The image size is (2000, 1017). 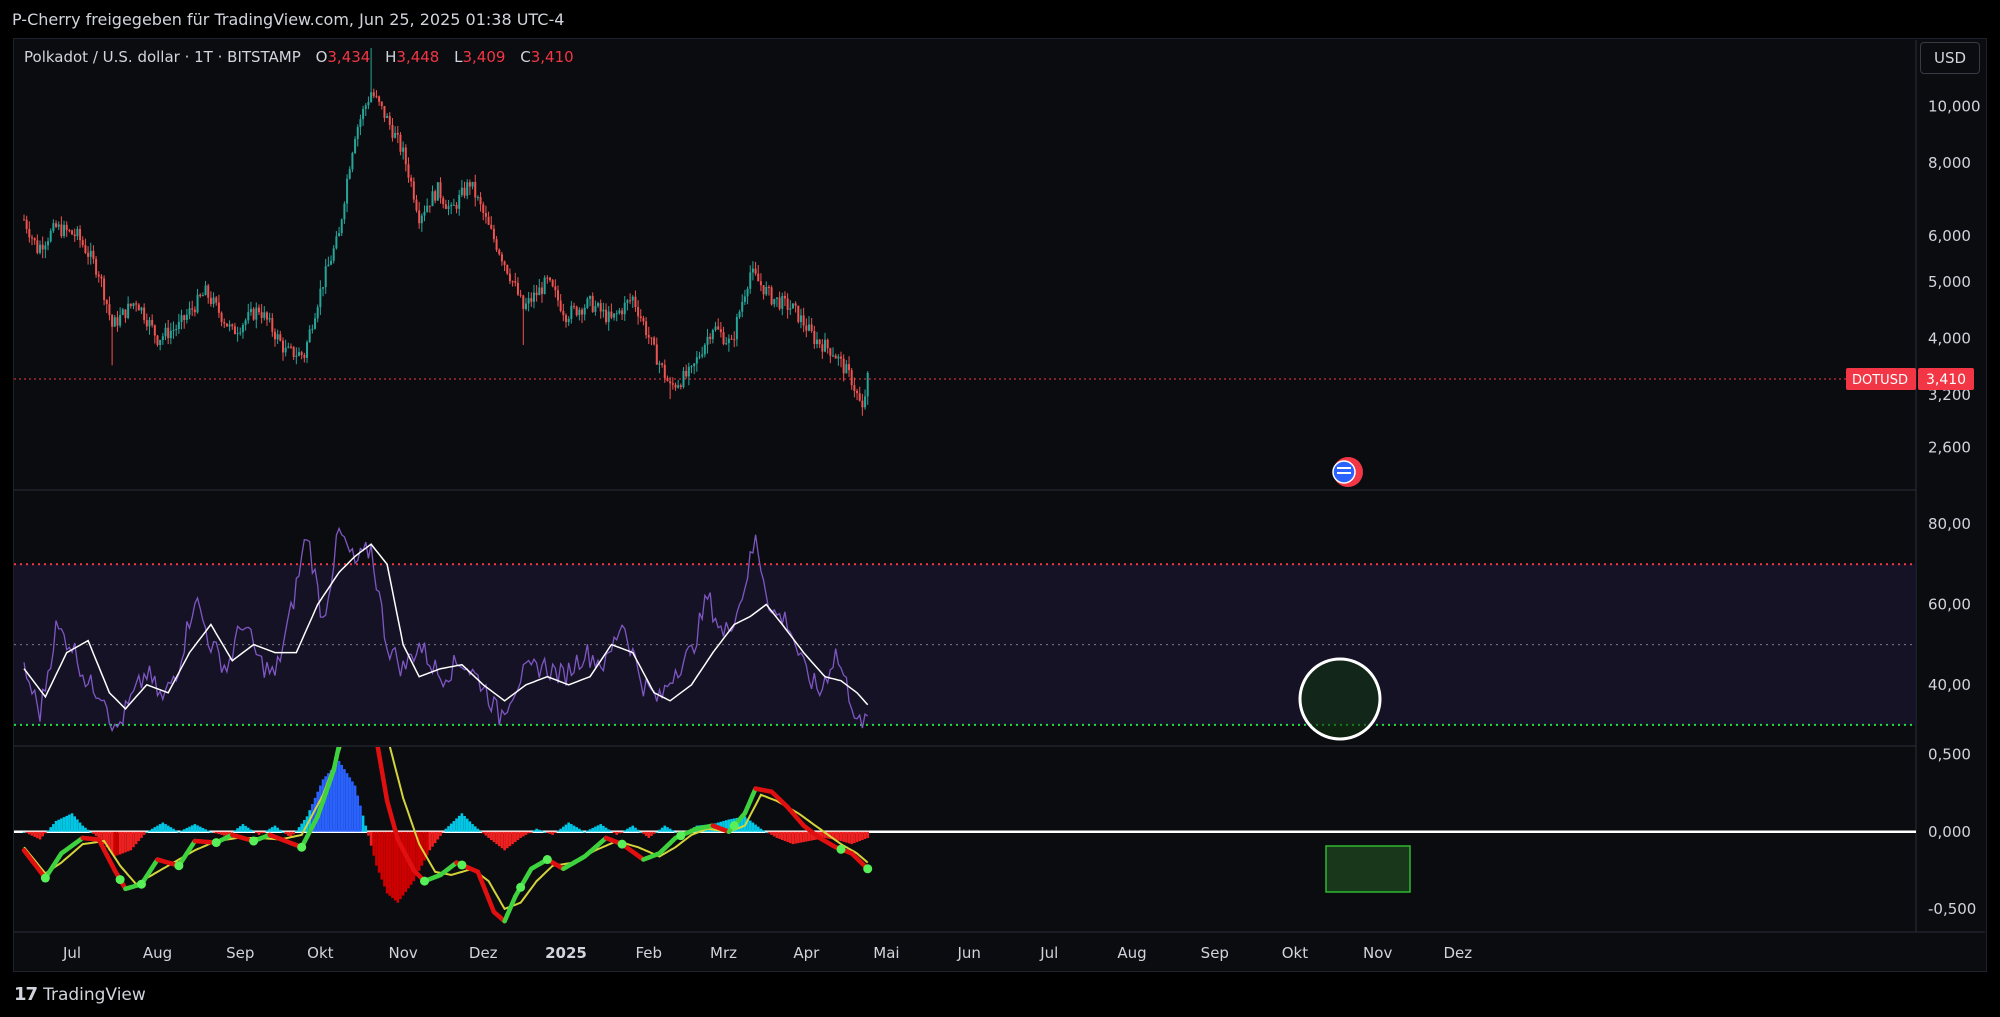 What do you see at coordinates (1949, 604) in the screenshot?
I see `rsi-tick-label: 60,00` at bounding box center [1949, 604].